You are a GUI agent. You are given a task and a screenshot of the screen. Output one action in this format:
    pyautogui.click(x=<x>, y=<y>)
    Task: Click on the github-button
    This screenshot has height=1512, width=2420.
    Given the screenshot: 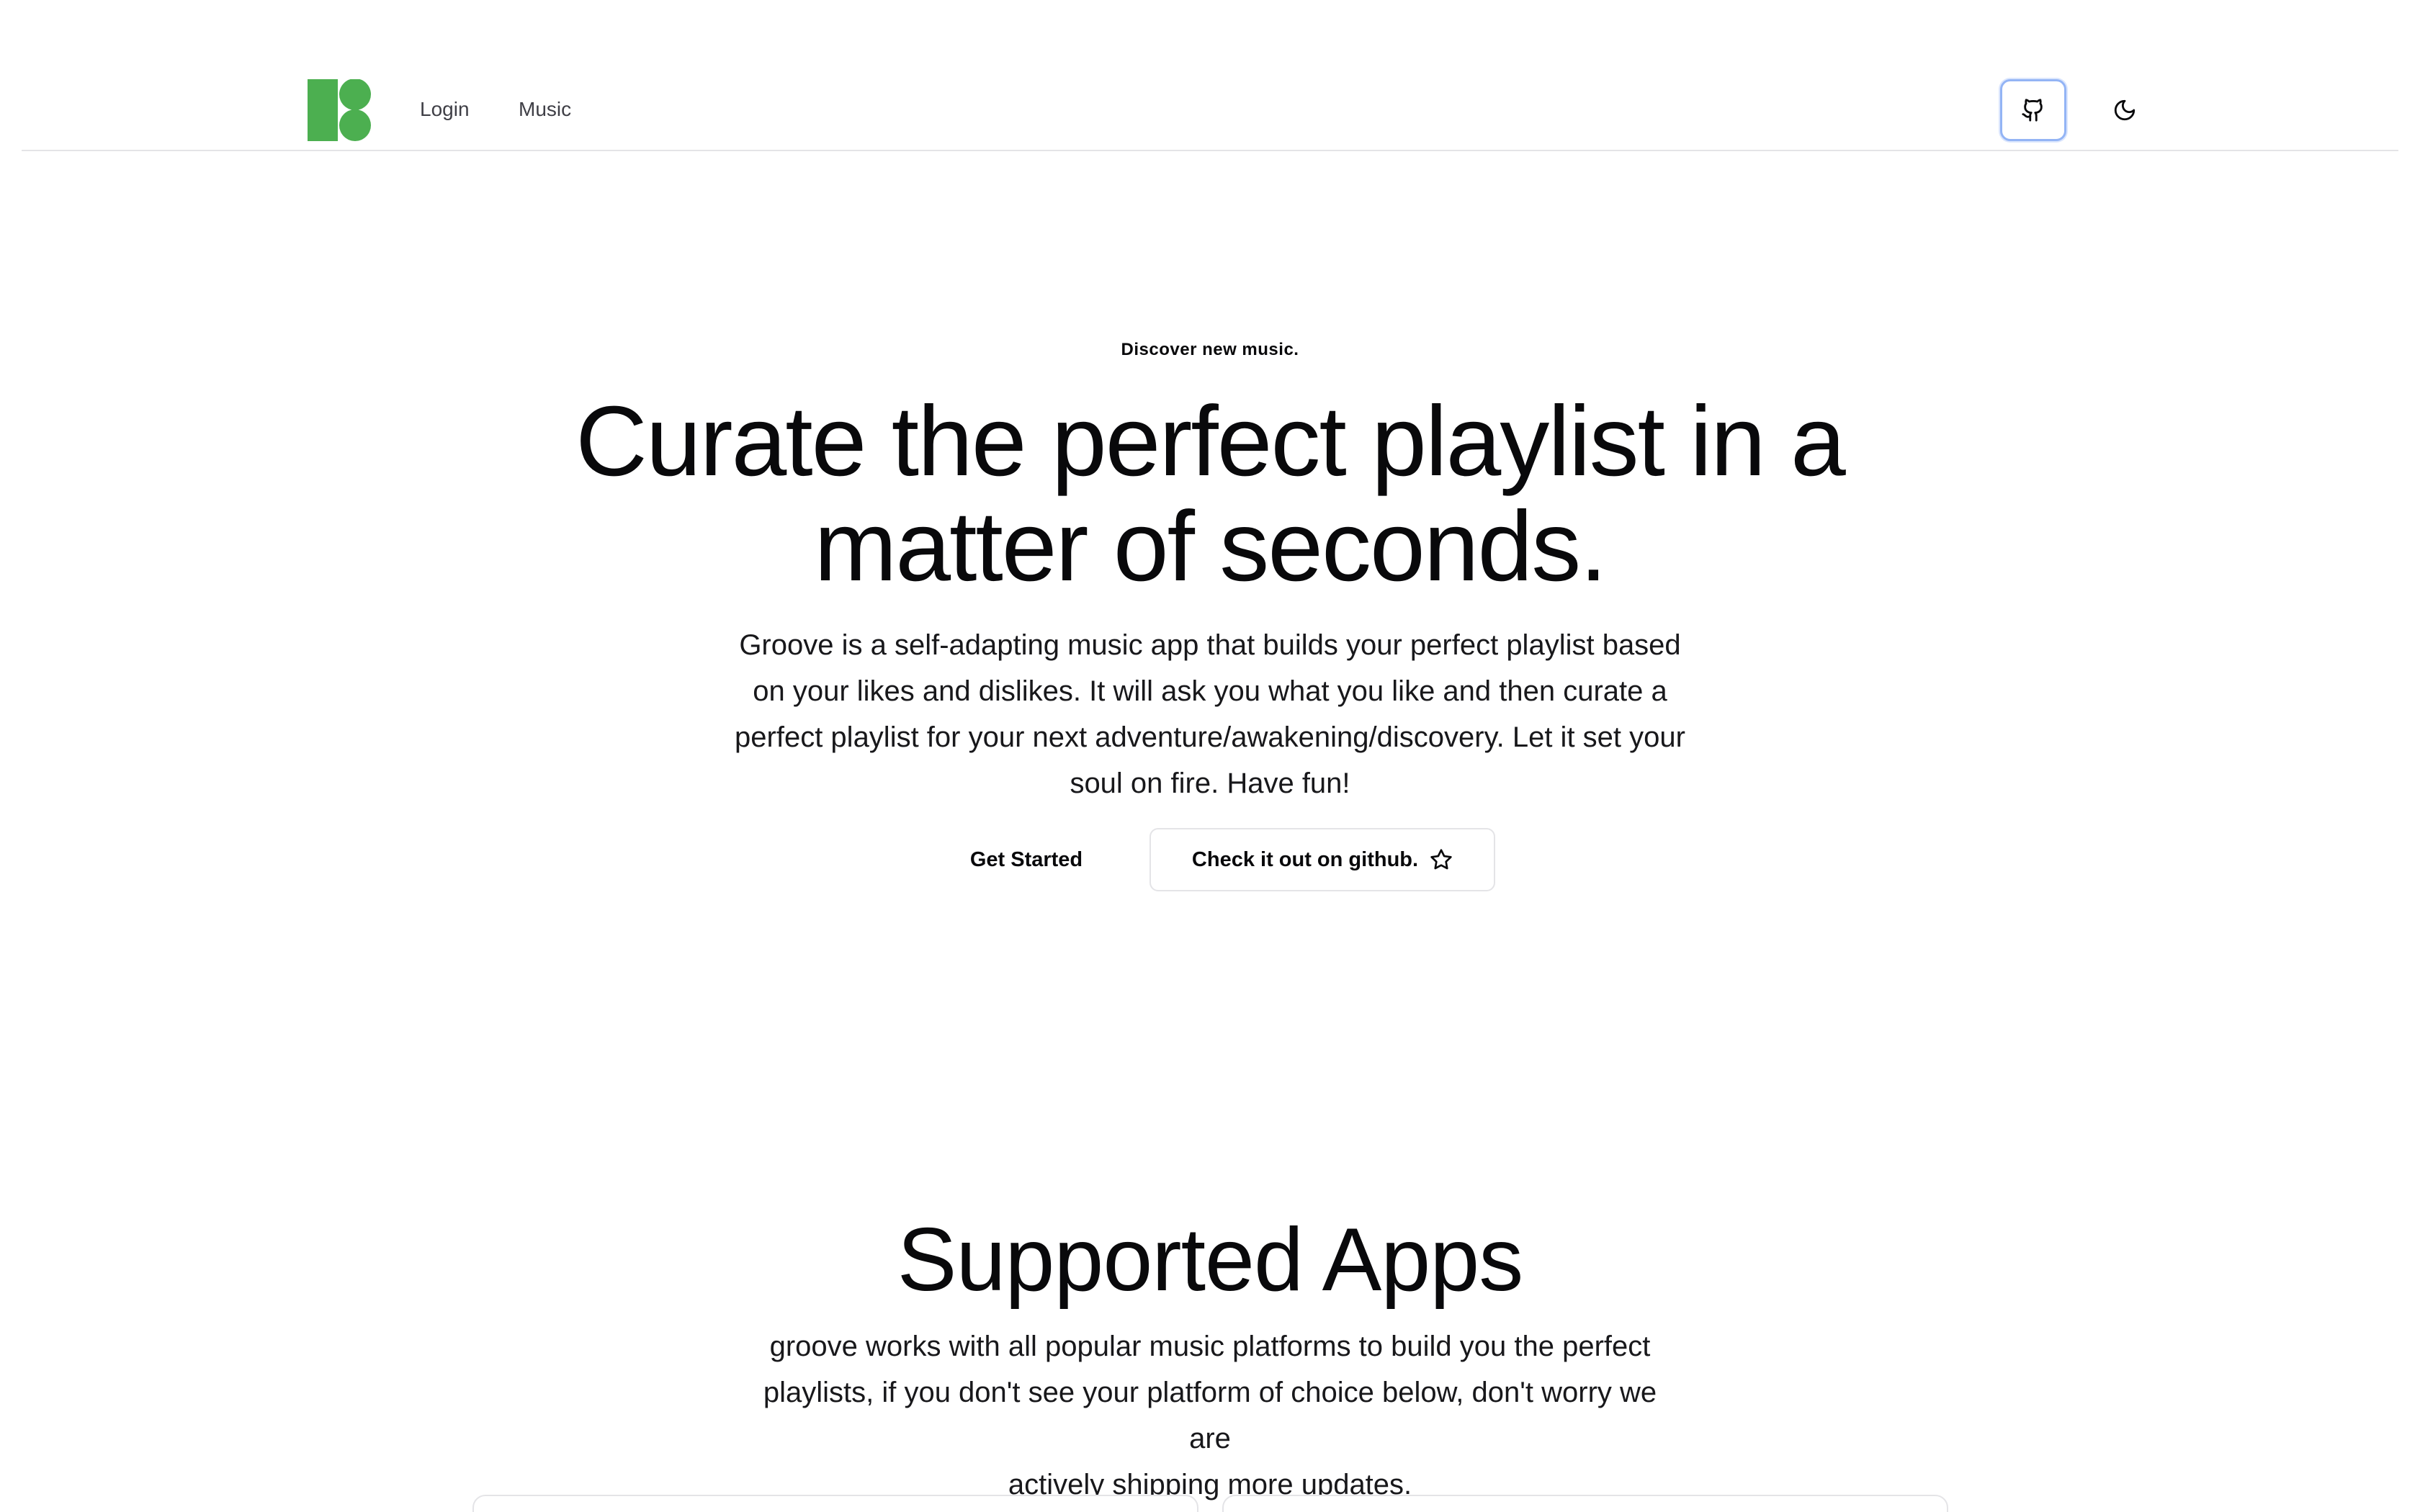 What is the action you would take?
    pyautogui.click(x=2033, y=110)
    